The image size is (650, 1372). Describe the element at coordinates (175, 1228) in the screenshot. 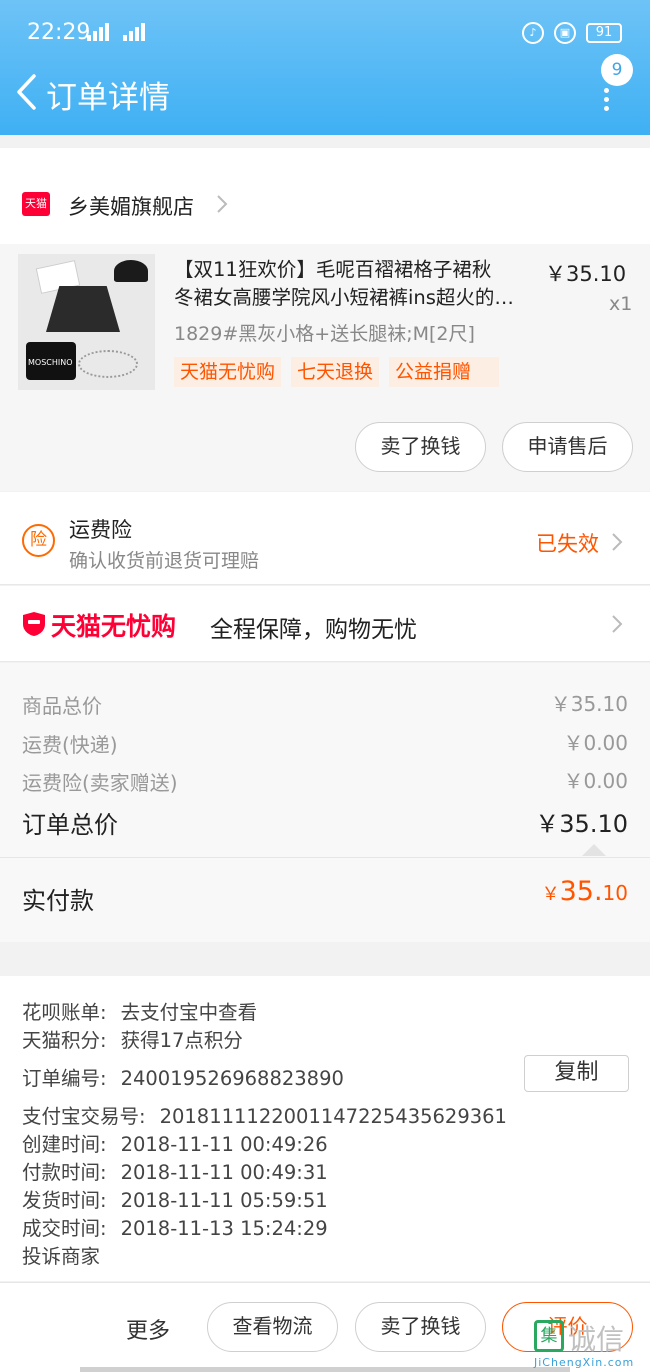

I see `info-row-completed: 成交时间: 2018-11-13 15:24:29` at that location.